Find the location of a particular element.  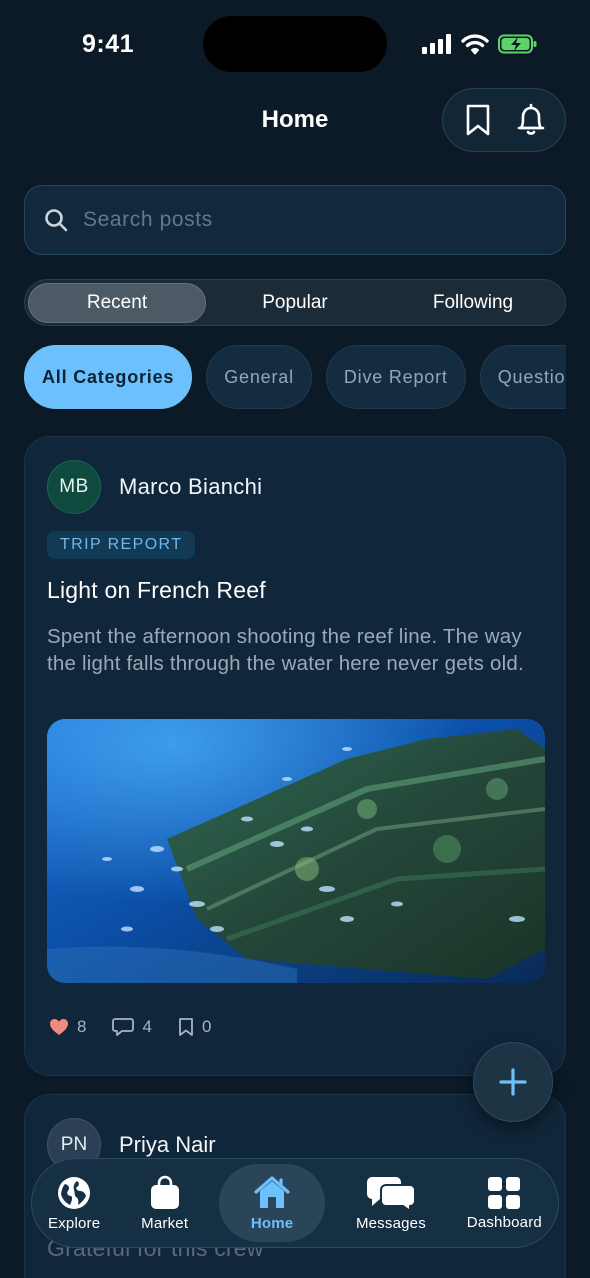

feed-segmented-control: Recent Popular Following is located at coordinates (295, 302).